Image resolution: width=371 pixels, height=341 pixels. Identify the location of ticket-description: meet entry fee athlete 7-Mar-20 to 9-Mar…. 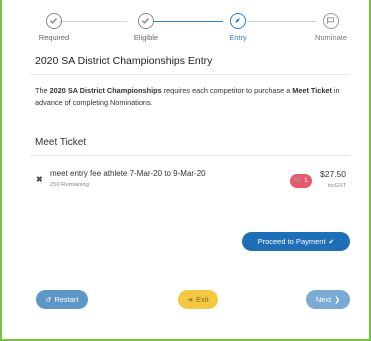
(128, 173).